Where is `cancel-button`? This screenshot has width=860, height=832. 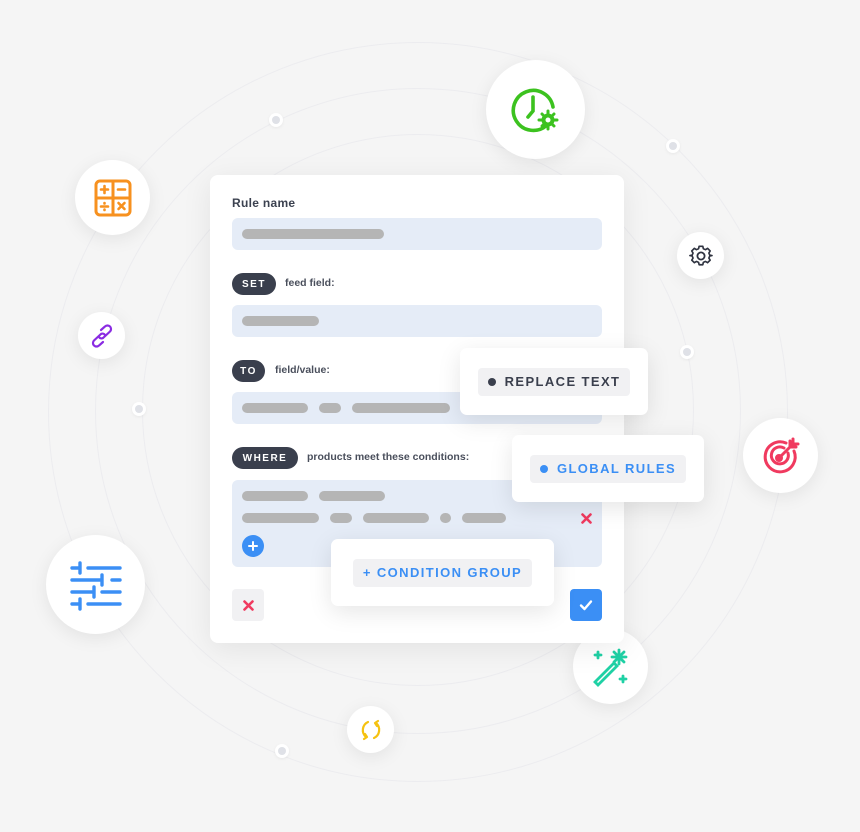
cancel-button is located at coordinates (248, 605).